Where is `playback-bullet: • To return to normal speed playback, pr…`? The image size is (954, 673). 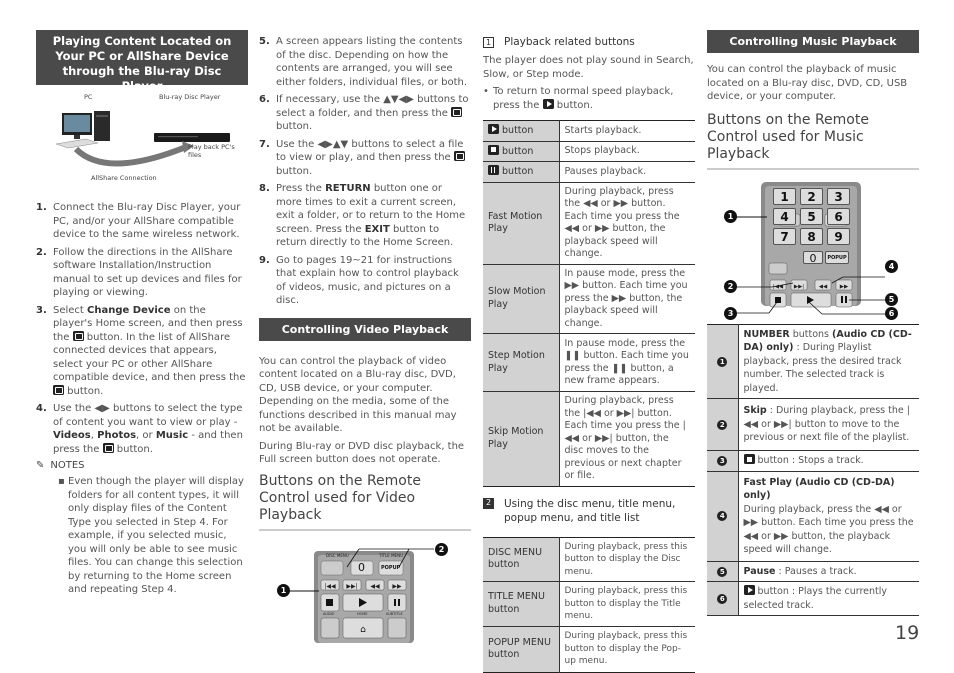
playback-bullet: • To return to normal speed playback, pr… is located at coordinates (578, 98).